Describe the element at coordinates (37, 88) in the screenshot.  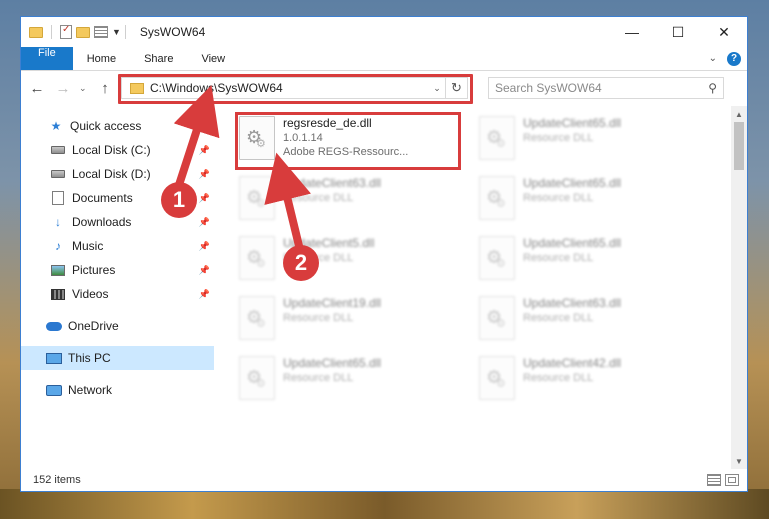
I see `back-arrow-icon: ←` at that location.